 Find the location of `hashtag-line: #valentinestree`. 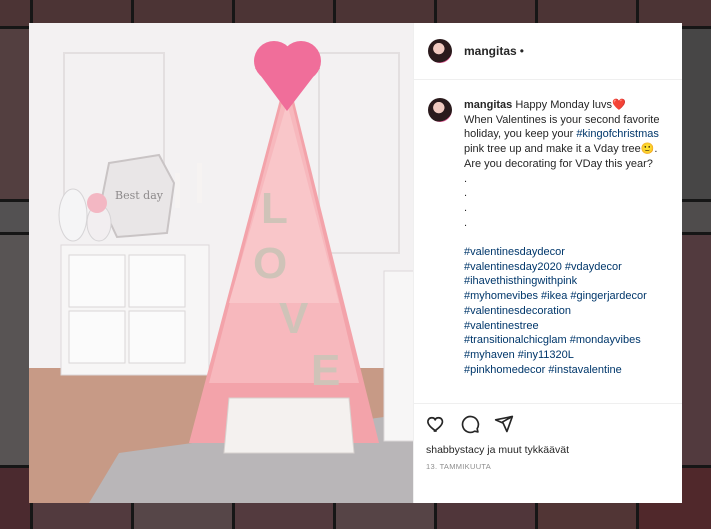

hashtag-line: #valentinestree is located at coordinates (501, 326).